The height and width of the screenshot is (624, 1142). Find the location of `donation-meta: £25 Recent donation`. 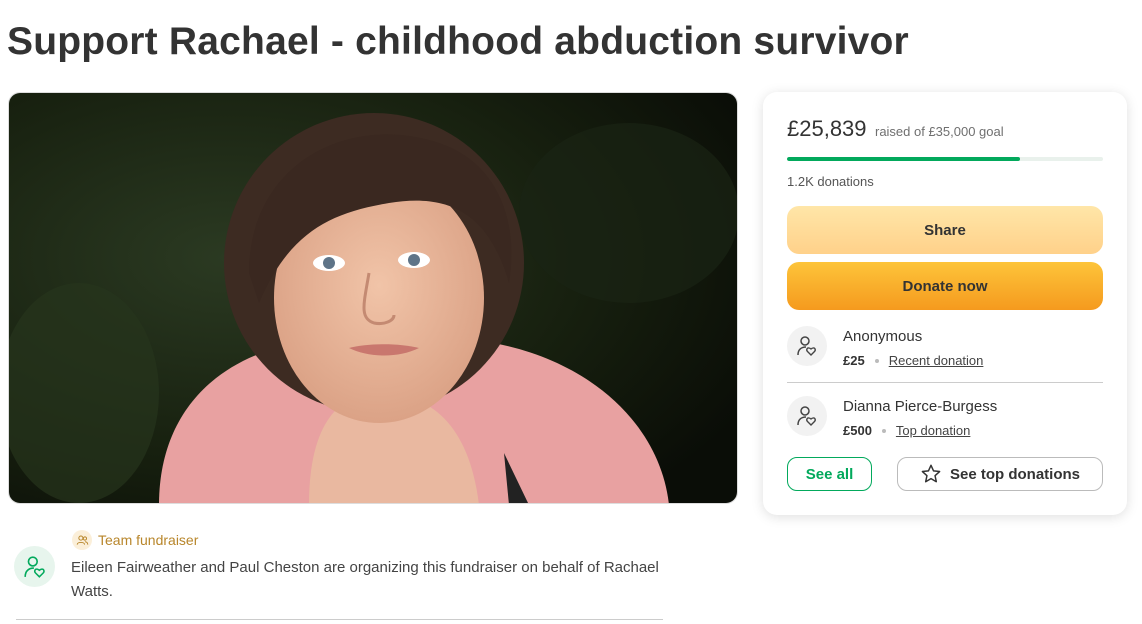

donation-meta: £25 Recent donation is located at coordinates (913, 360).